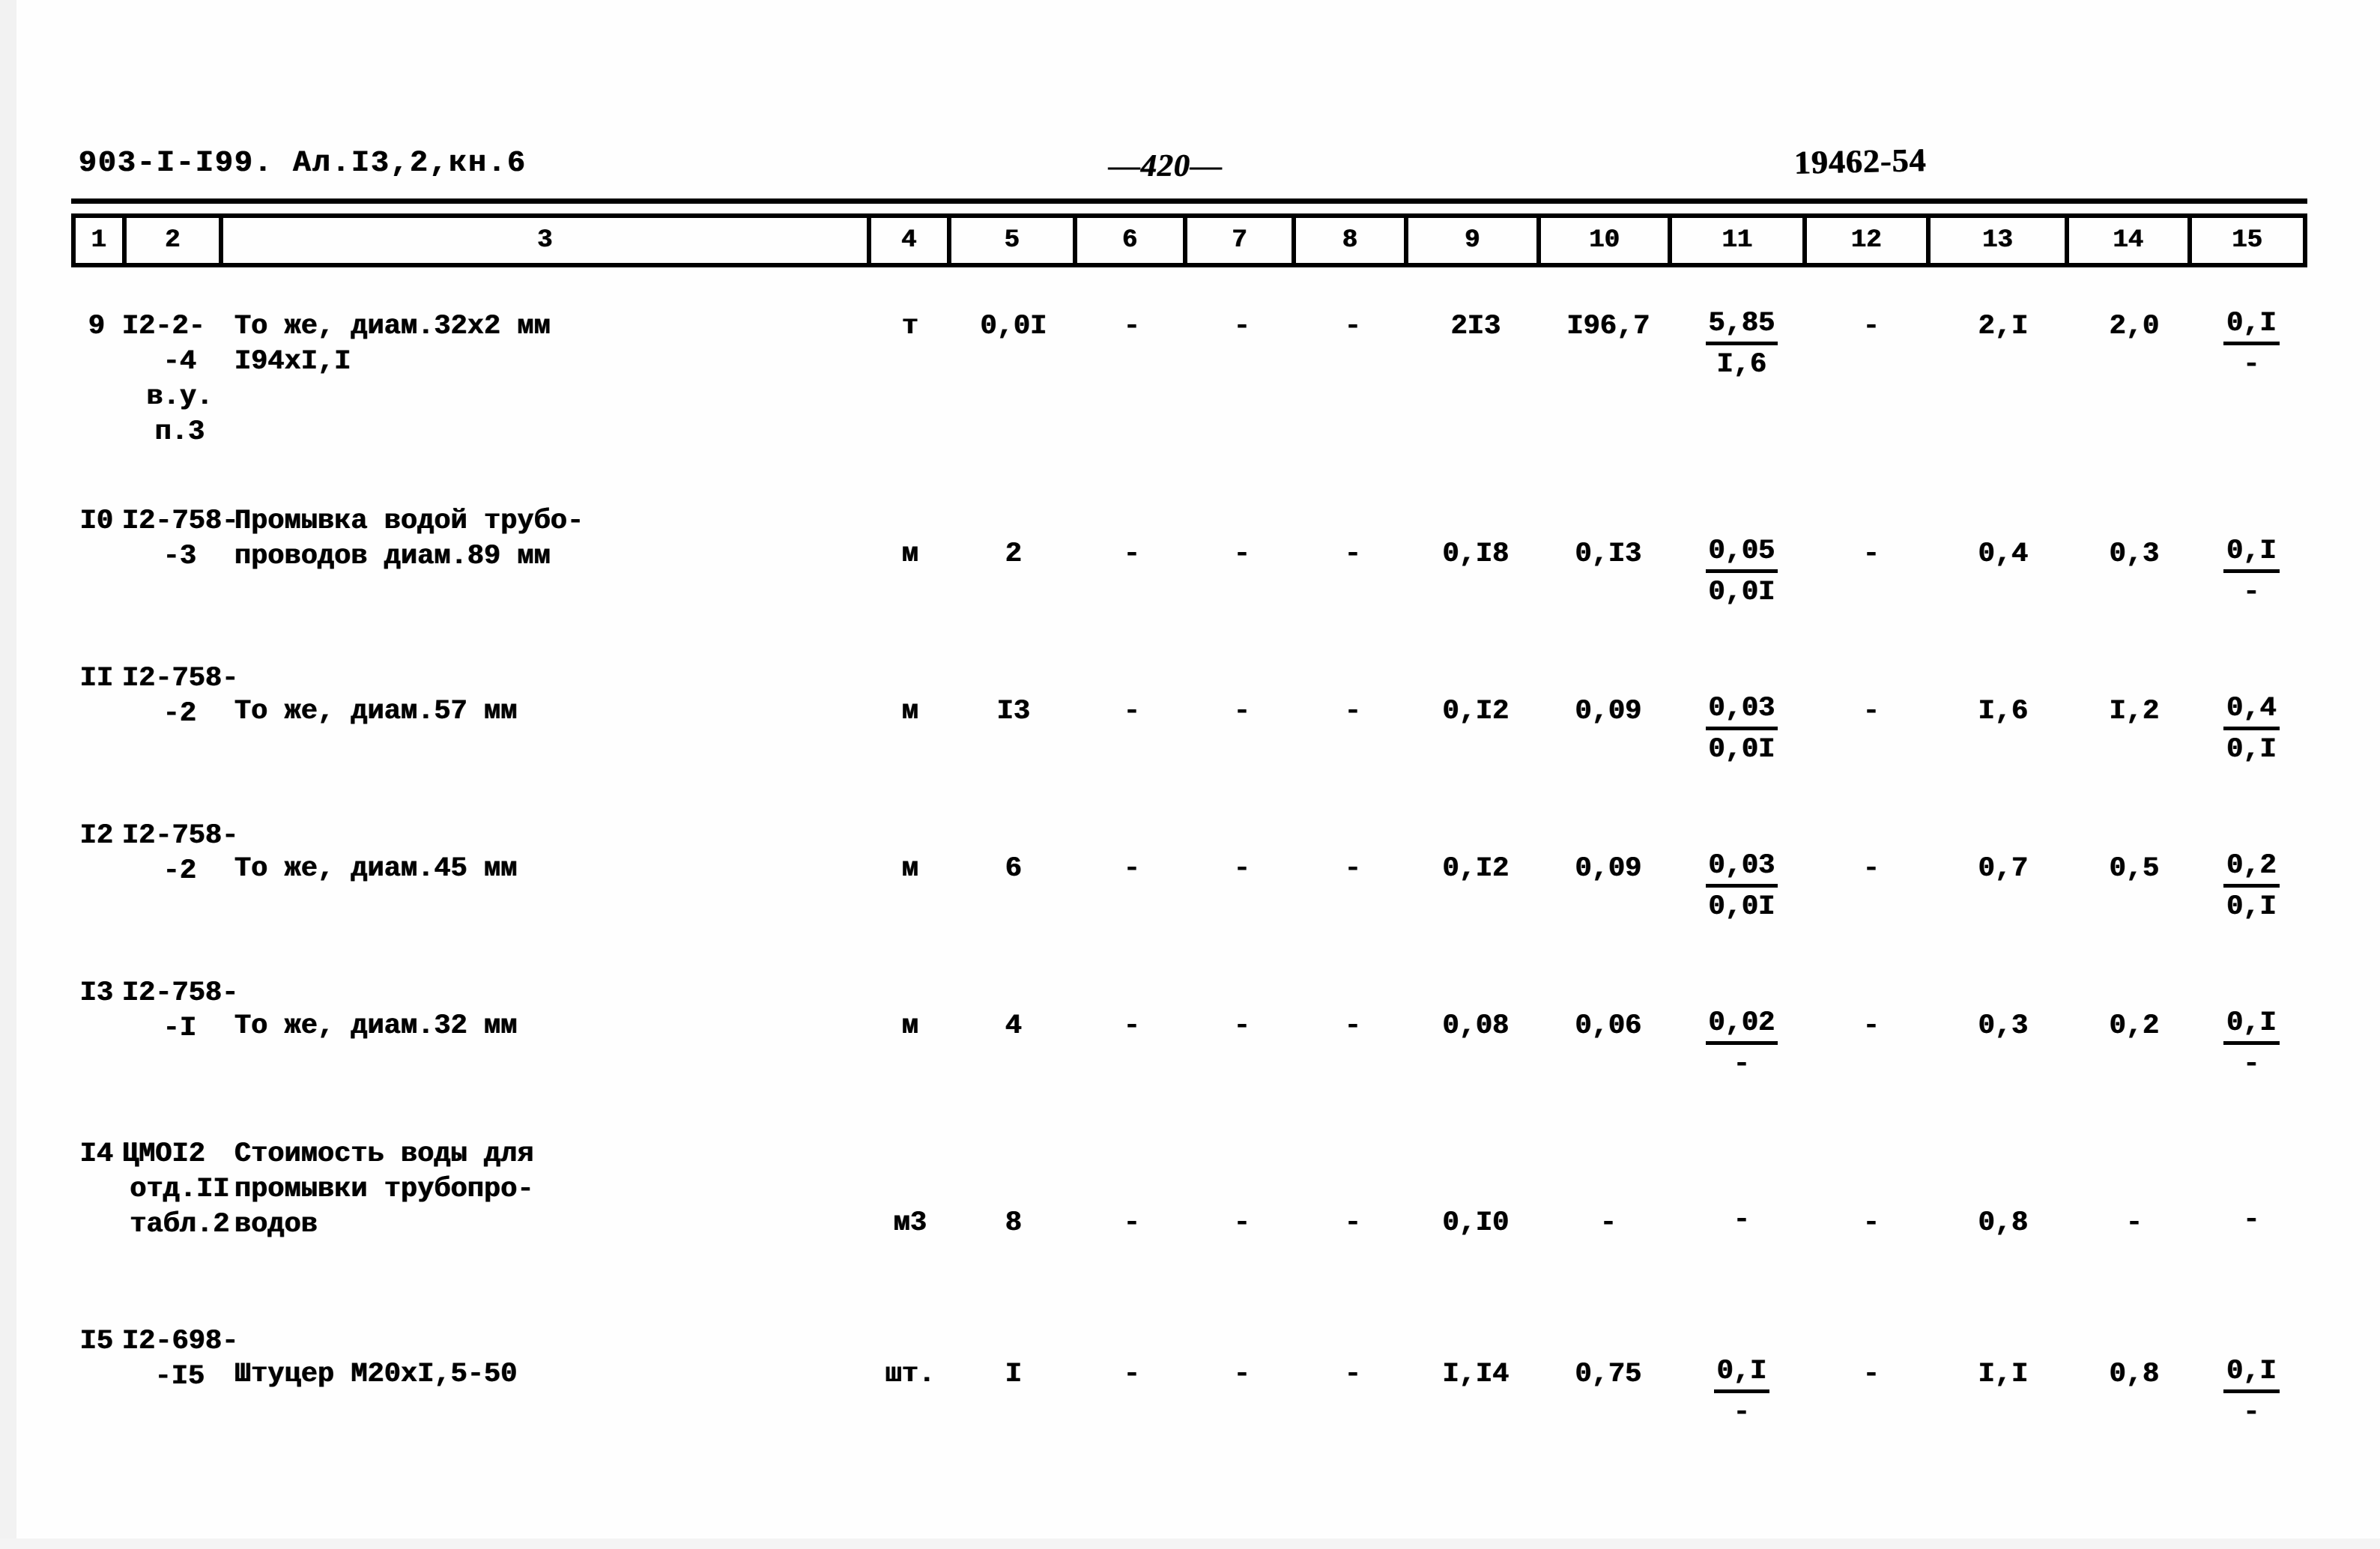  I want to click on row-description: То же, диам.32 мм, so click(559, 1026).